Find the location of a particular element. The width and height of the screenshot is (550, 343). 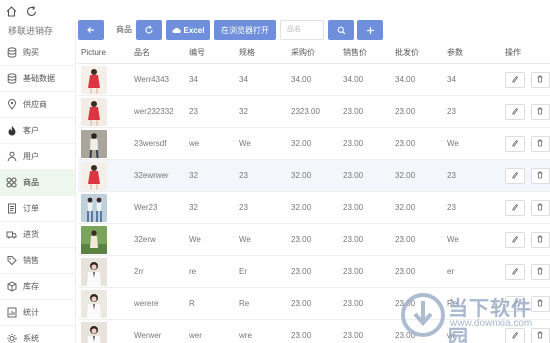

cell-code: re is located at coordinates (193, 271).